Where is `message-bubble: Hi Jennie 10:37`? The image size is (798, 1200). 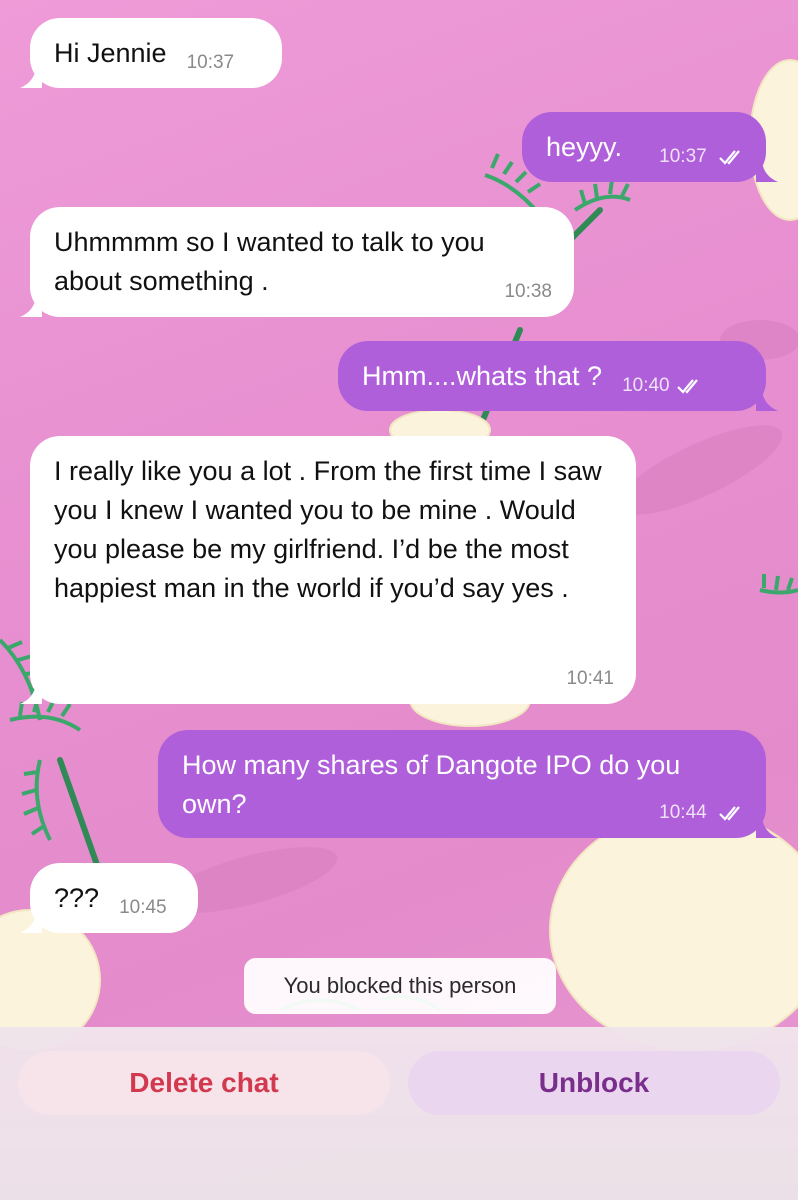 message-bubble: Hi Jennie 10:37 is located at coordinates (156, 53).